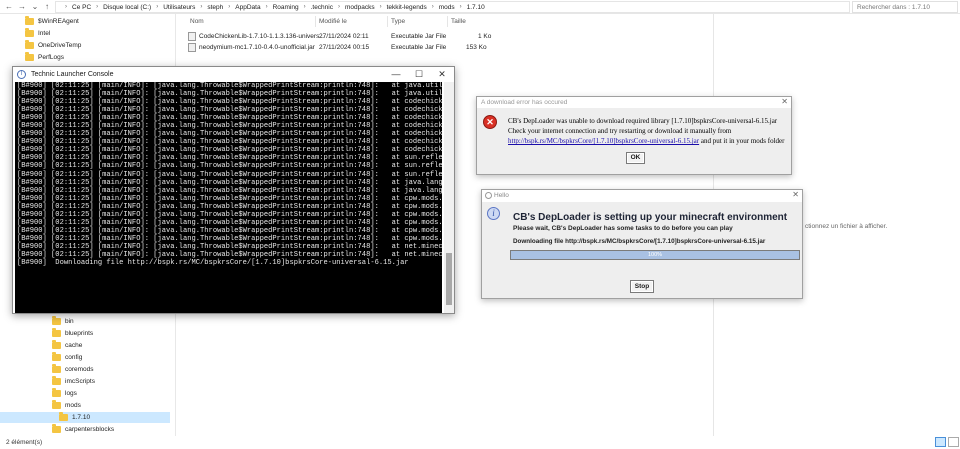  Describe the element at coordinates (85, 369) in the screenshot. I see `nav-folder-item: coremods` at that location.